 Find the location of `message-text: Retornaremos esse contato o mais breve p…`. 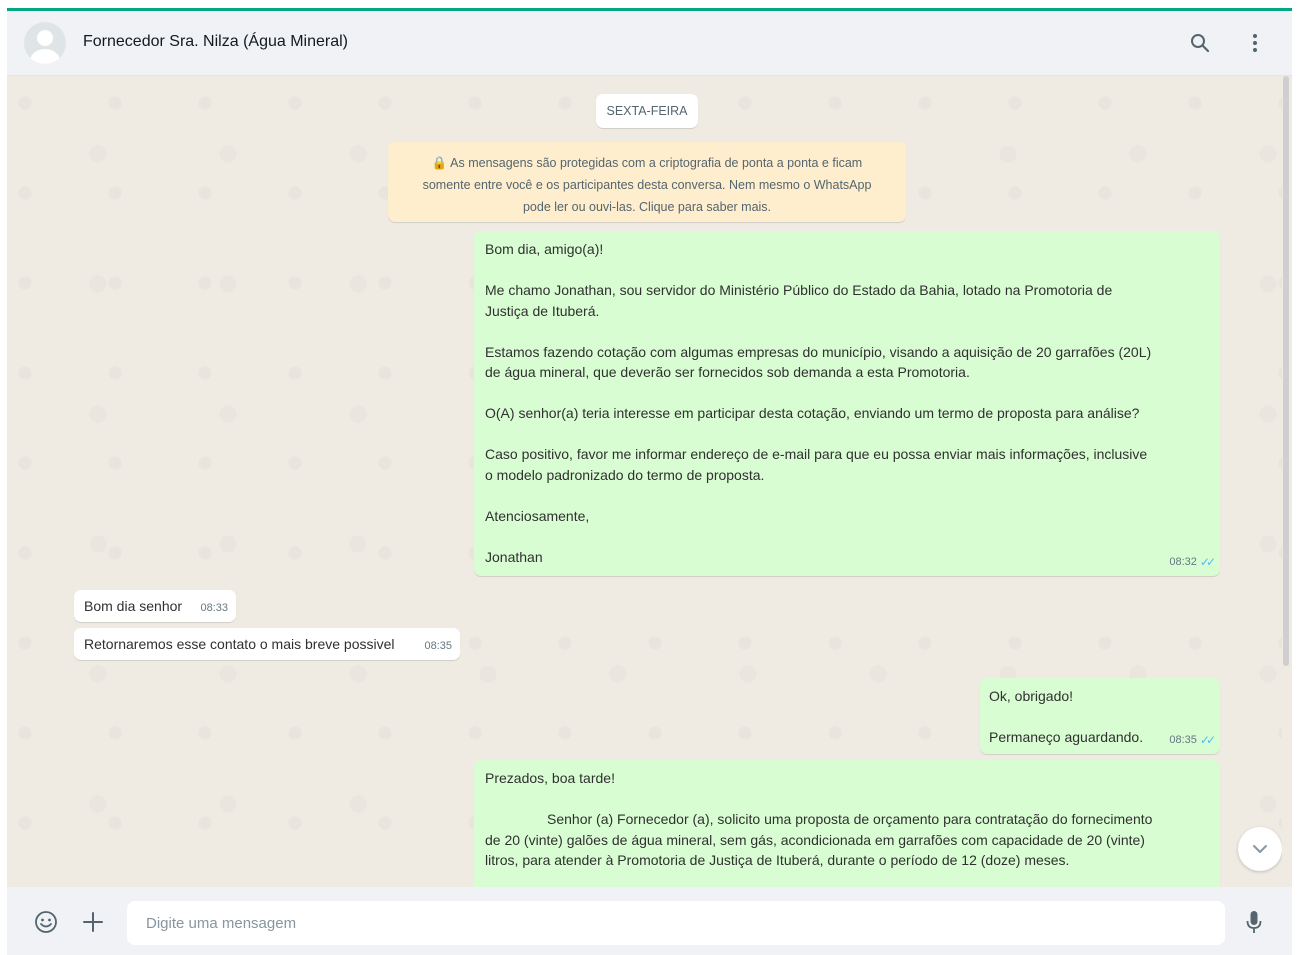

message-text: Retornaremos esse contato o mais breve p… is located at coordinates (239, 644).